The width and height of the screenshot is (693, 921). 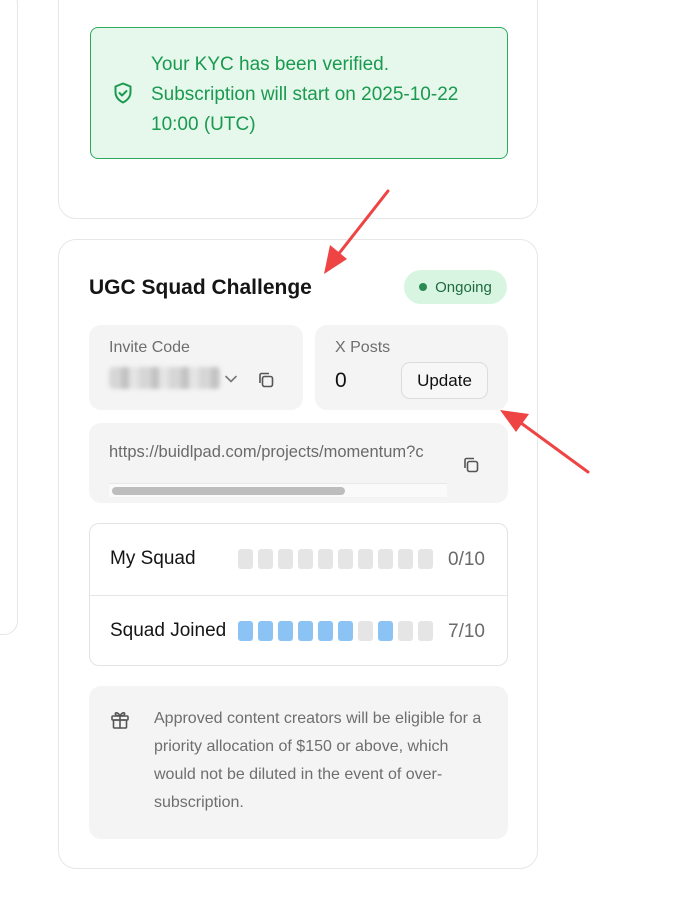 I want to click on status-badge: Ongoing, so click(x=455, y=287).